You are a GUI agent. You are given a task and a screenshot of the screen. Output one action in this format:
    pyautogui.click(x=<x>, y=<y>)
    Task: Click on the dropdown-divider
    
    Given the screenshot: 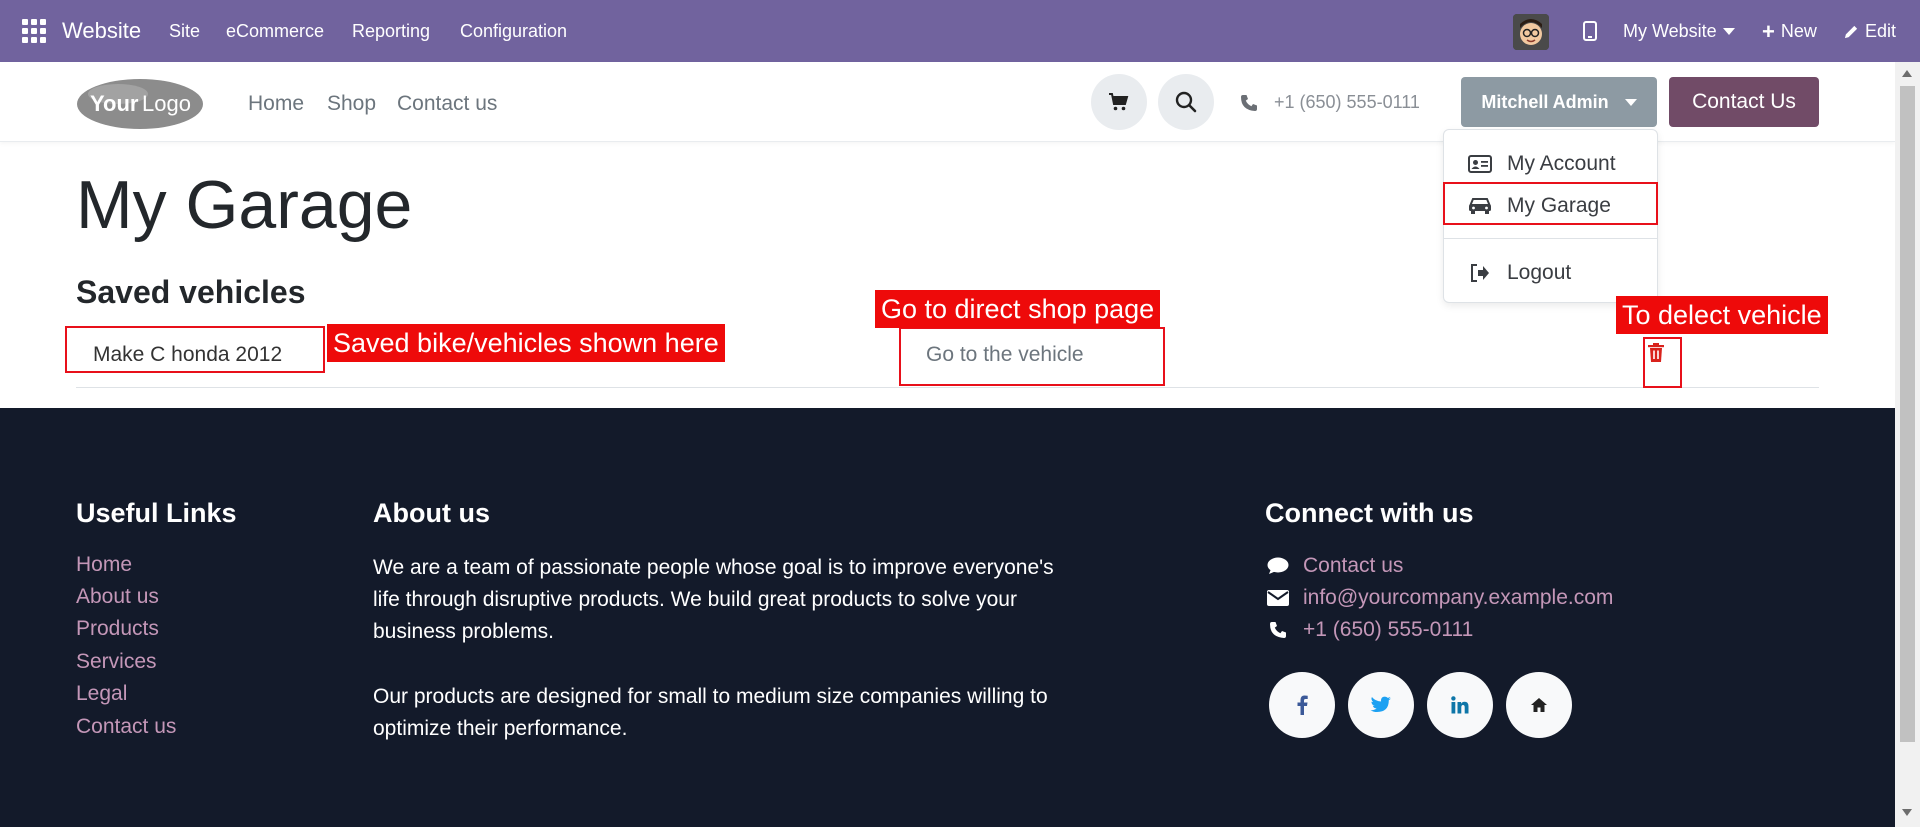 What is the action you would take?
    pyautogui.click(x=1550, y=238)
    